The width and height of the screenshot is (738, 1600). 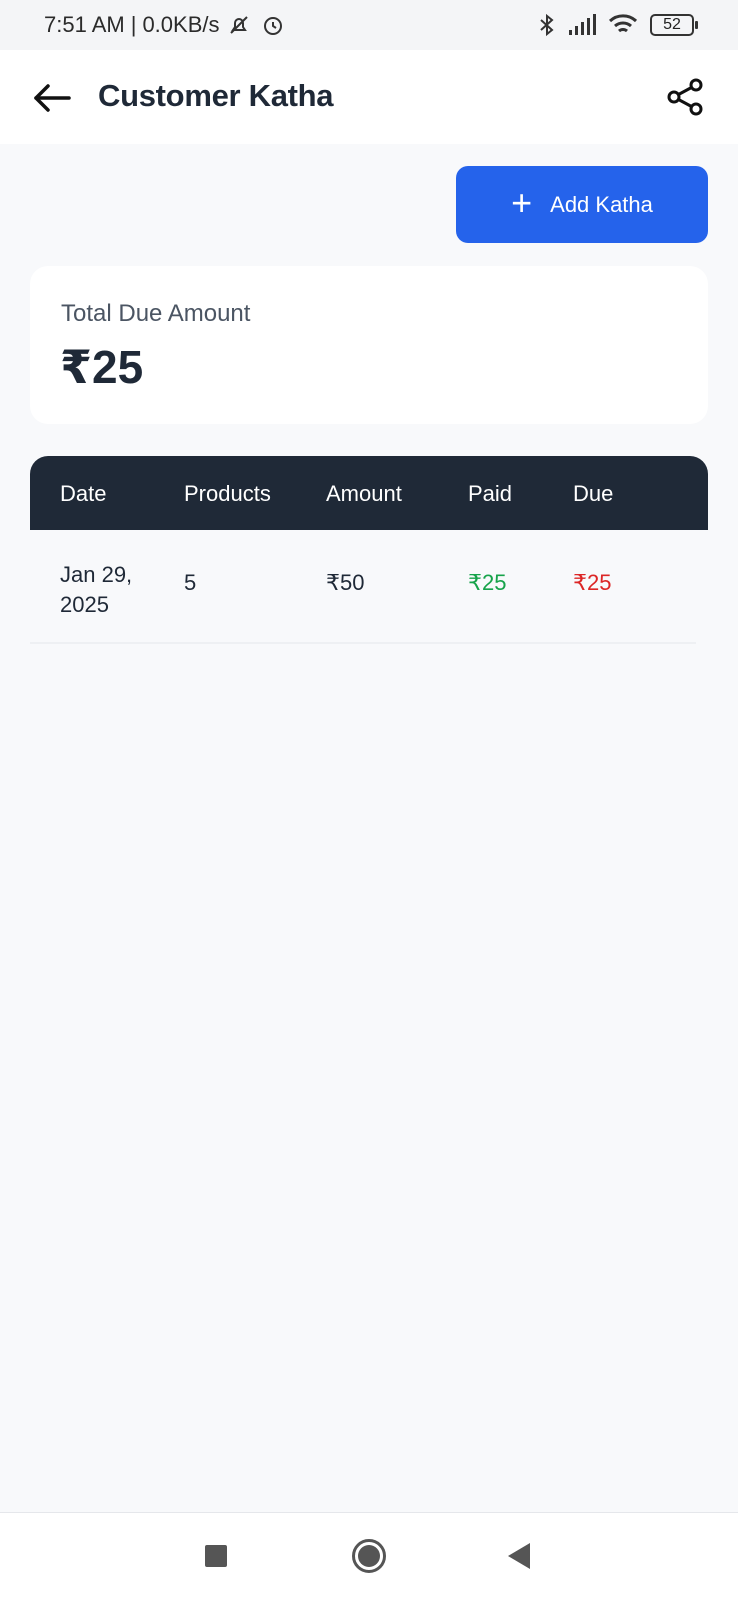 What do you see at coordinates (369, 345) in the screenshot?
I see `total-due-card: Total Due Amount ₹25` at bounding box center [369, 345].